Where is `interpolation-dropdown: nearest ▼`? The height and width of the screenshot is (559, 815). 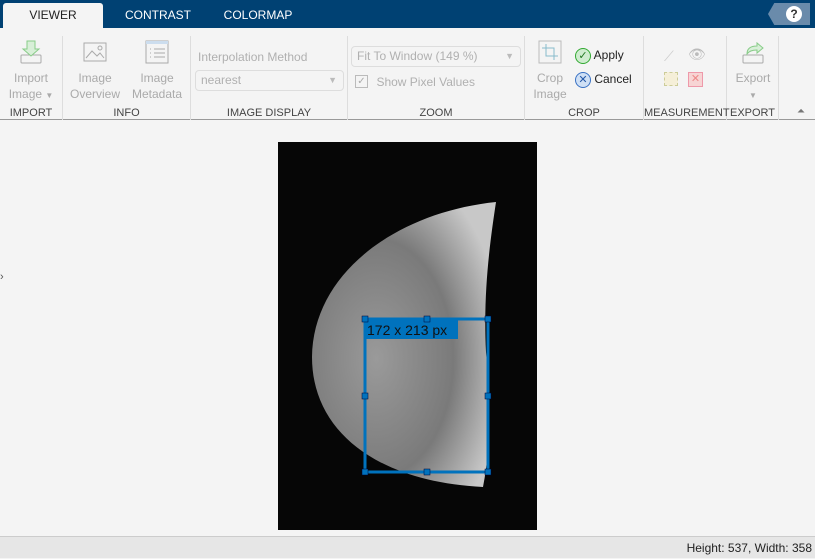
interpolation-dropdown: nearest ▼ is located at coordinates (269, 80).